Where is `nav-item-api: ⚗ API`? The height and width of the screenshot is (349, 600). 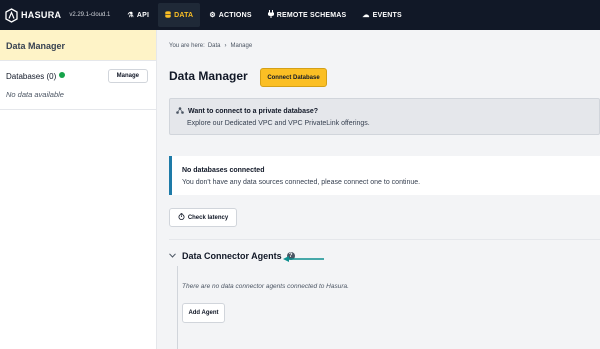 nav-item-api: ⚗ API is located at coordinates (138, 15).